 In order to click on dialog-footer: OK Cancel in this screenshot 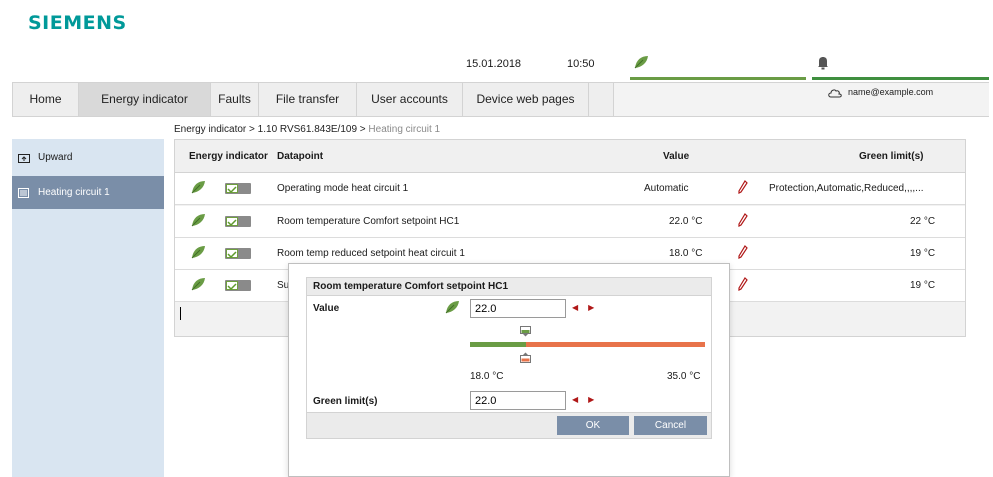, I will do `click(509, 425)`.